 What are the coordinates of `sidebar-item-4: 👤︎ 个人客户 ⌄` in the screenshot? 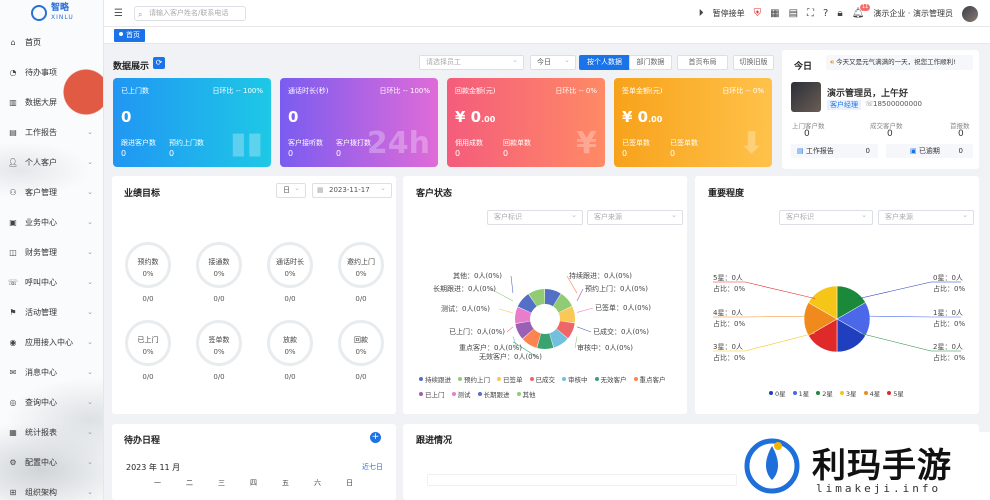 It's located at (51, 162).